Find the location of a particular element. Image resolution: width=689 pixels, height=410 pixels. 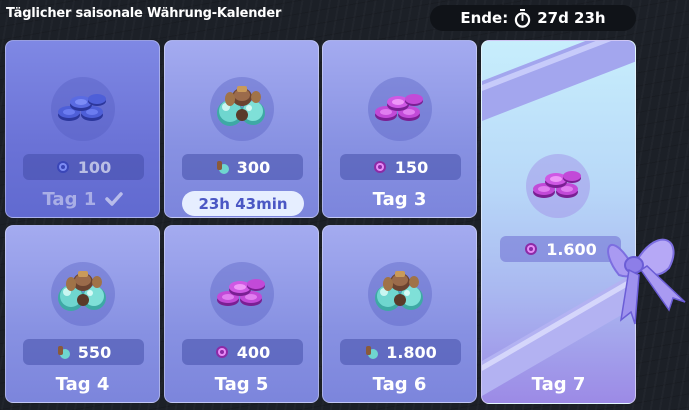

reward-amount-value: 150 is located at coordinates (411, 167).